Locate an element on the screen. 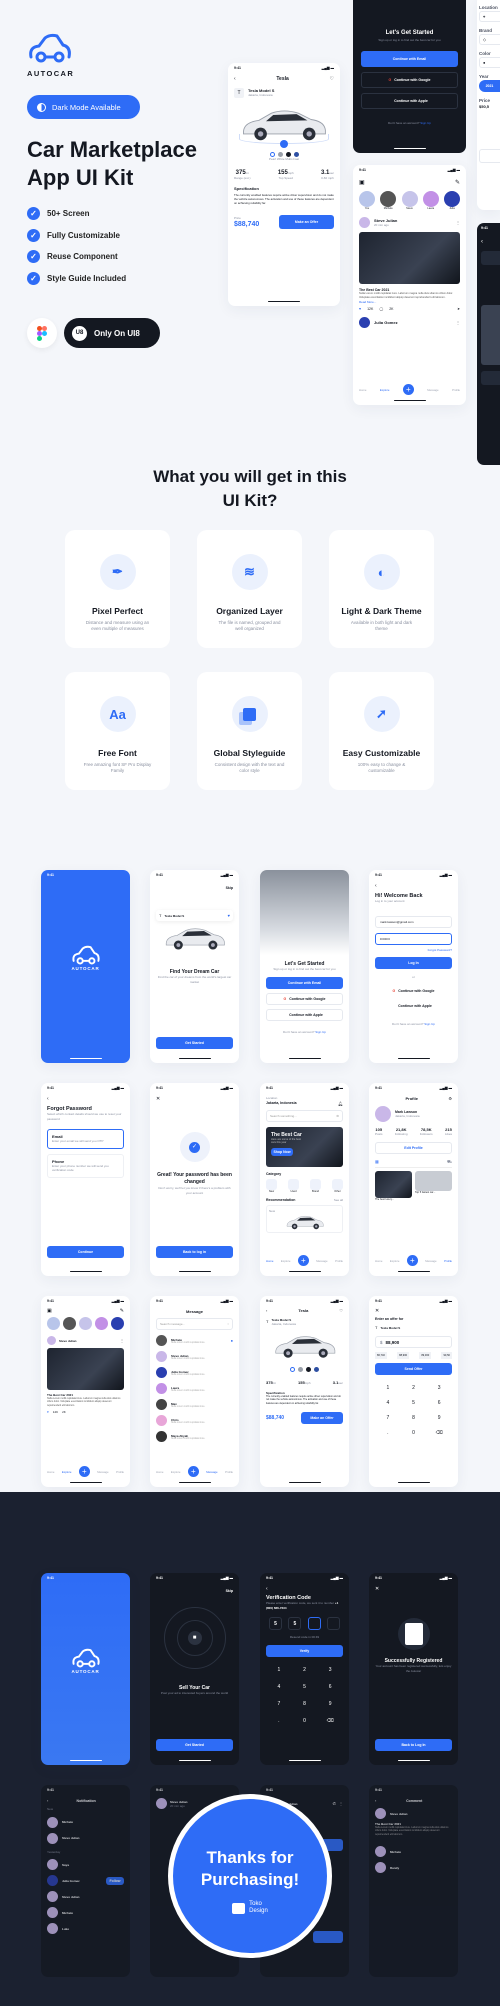 The height and width of the screenshot is (2006, 500). color-field: ● is located at coordinates (489, 62).